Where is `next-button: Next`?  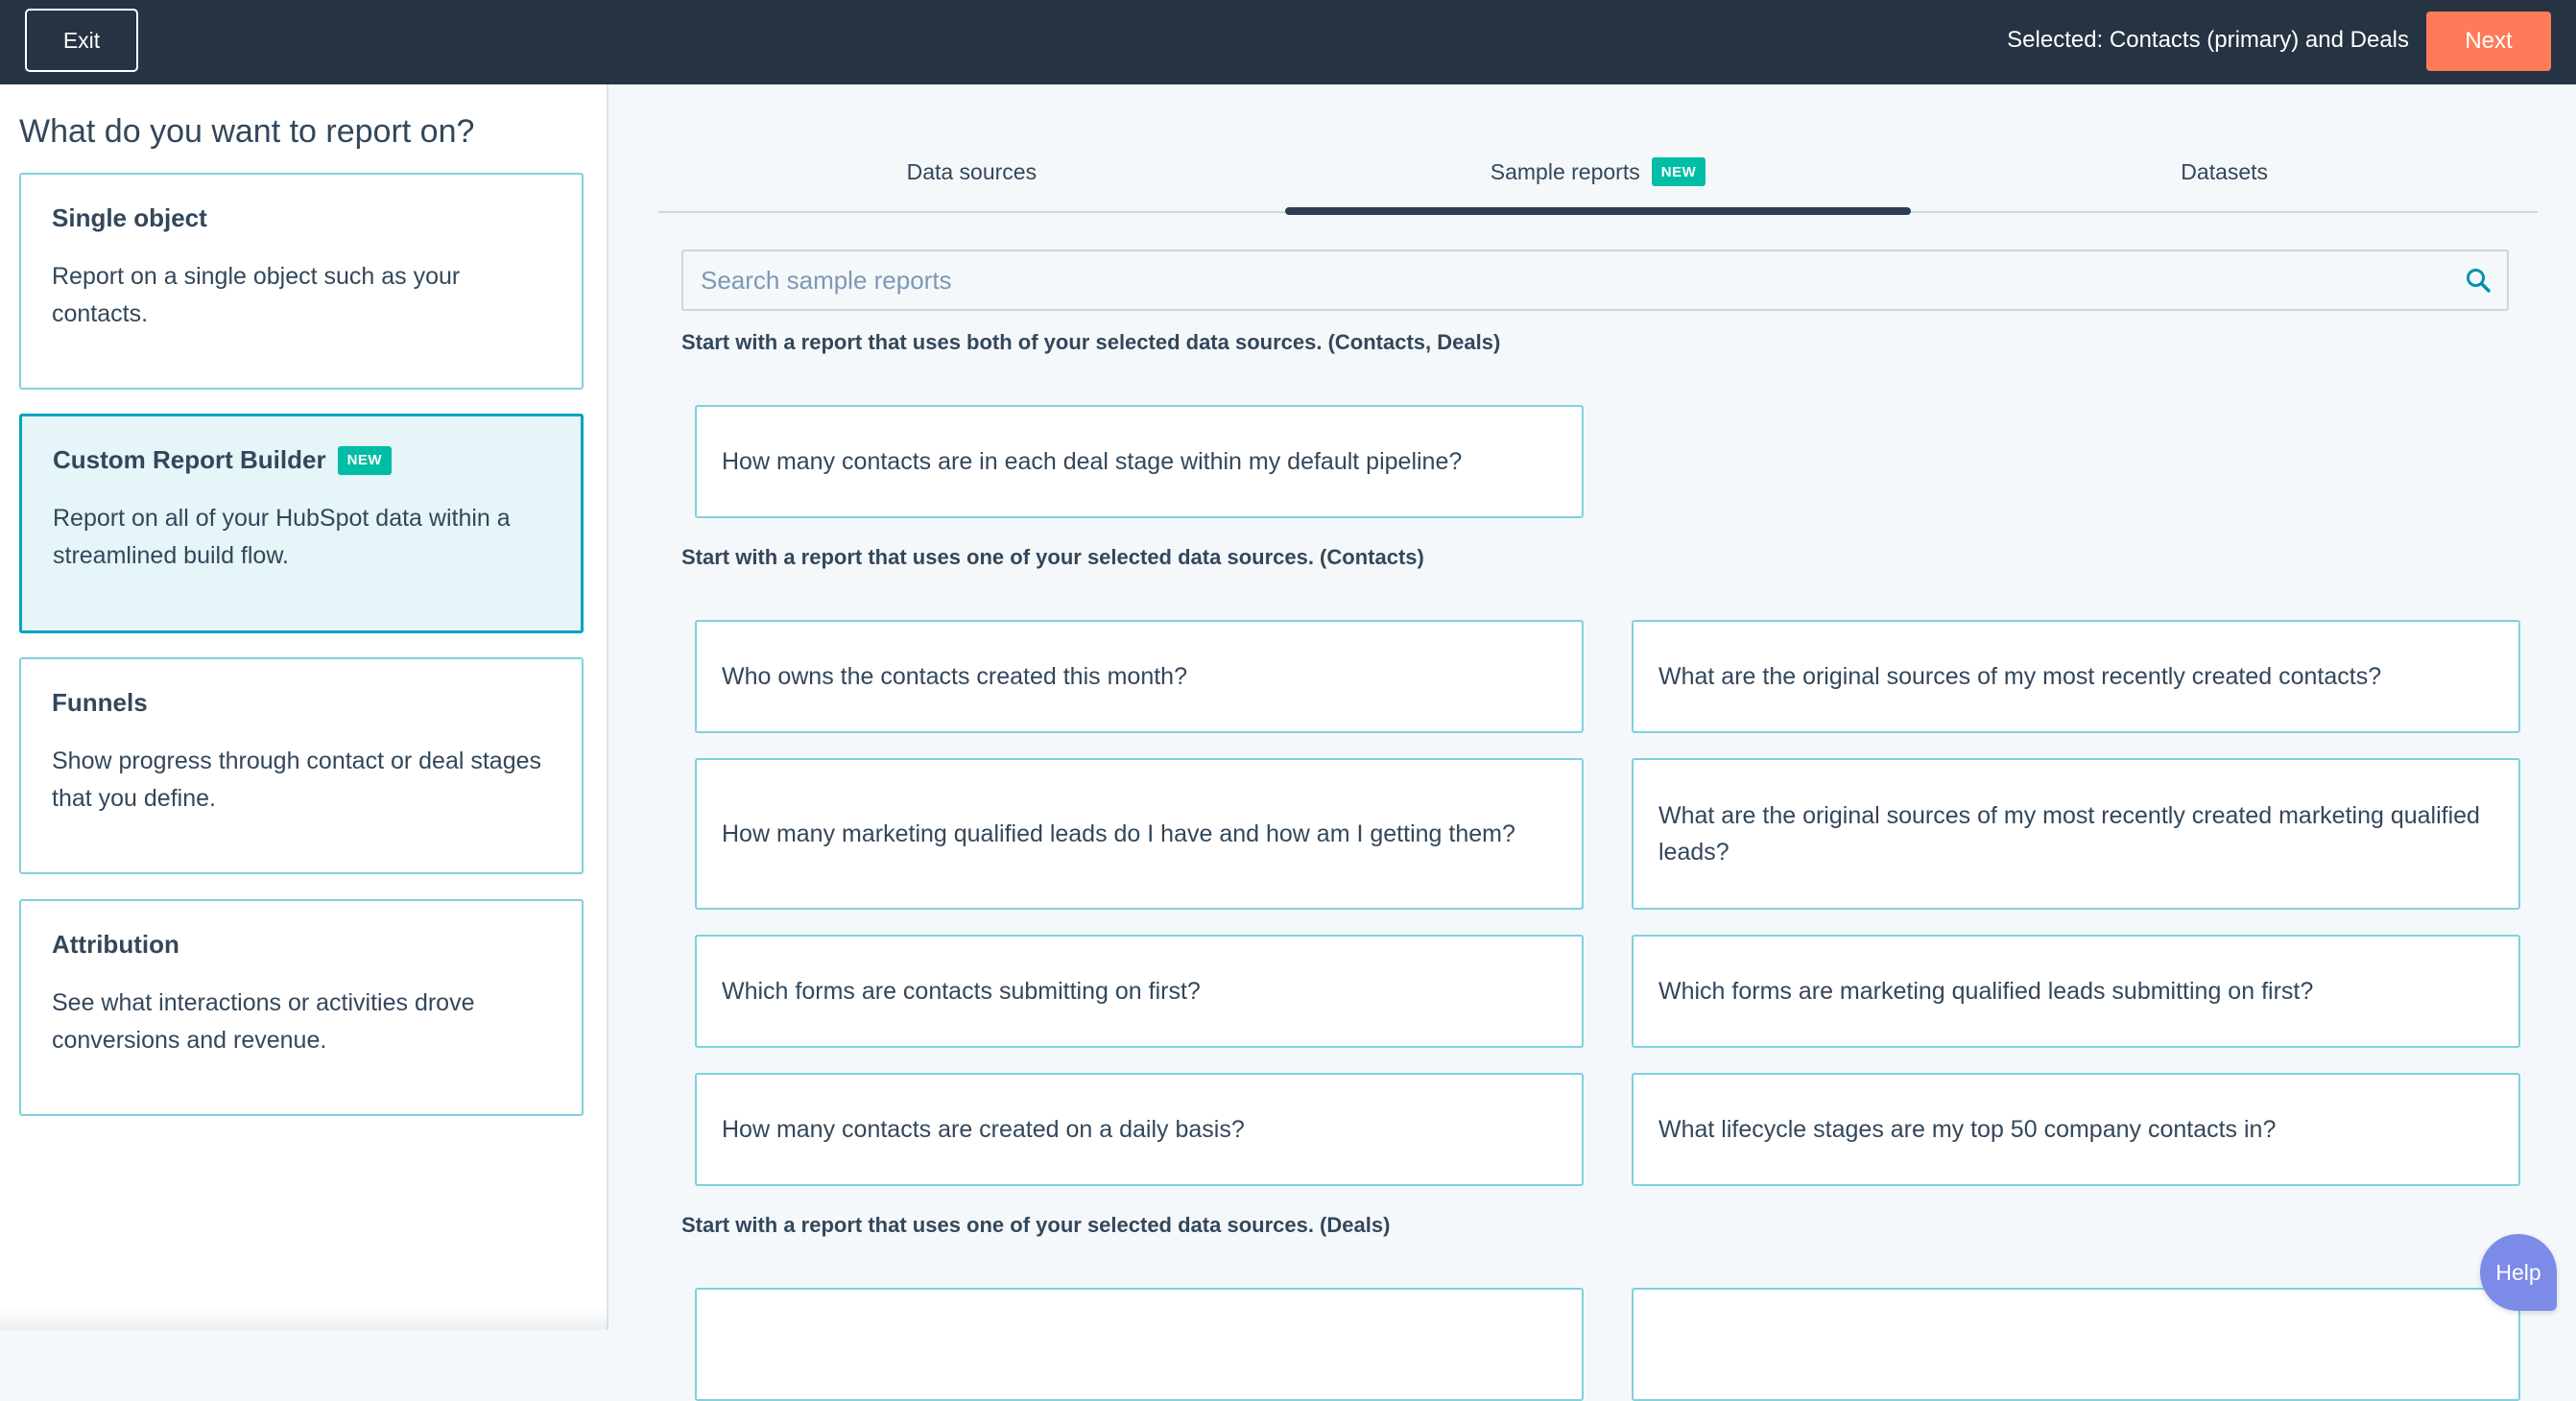 next-button: Next is located at coordinates (2488, 41).